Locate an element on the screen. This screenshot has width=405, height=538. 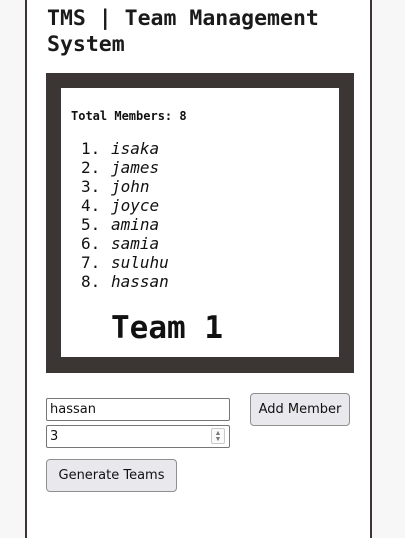
team-count-input is located at coordinates (138, 436).